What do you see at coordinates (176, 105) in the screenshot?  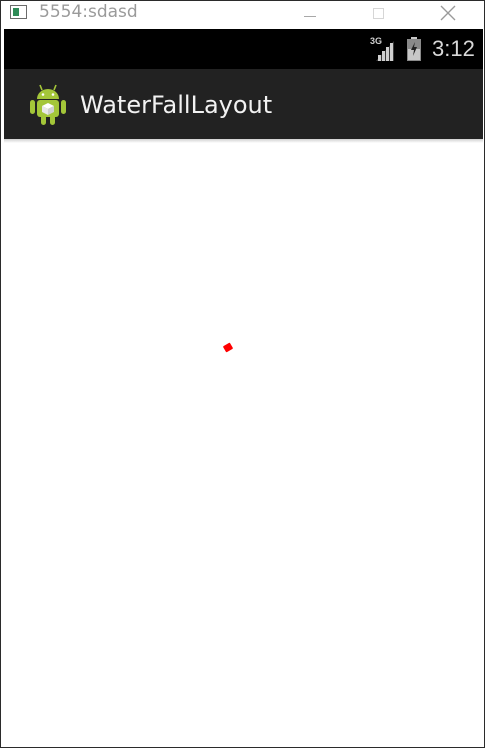 I see `app-title: WaterFallLayout` at bounding box center [176, 105].